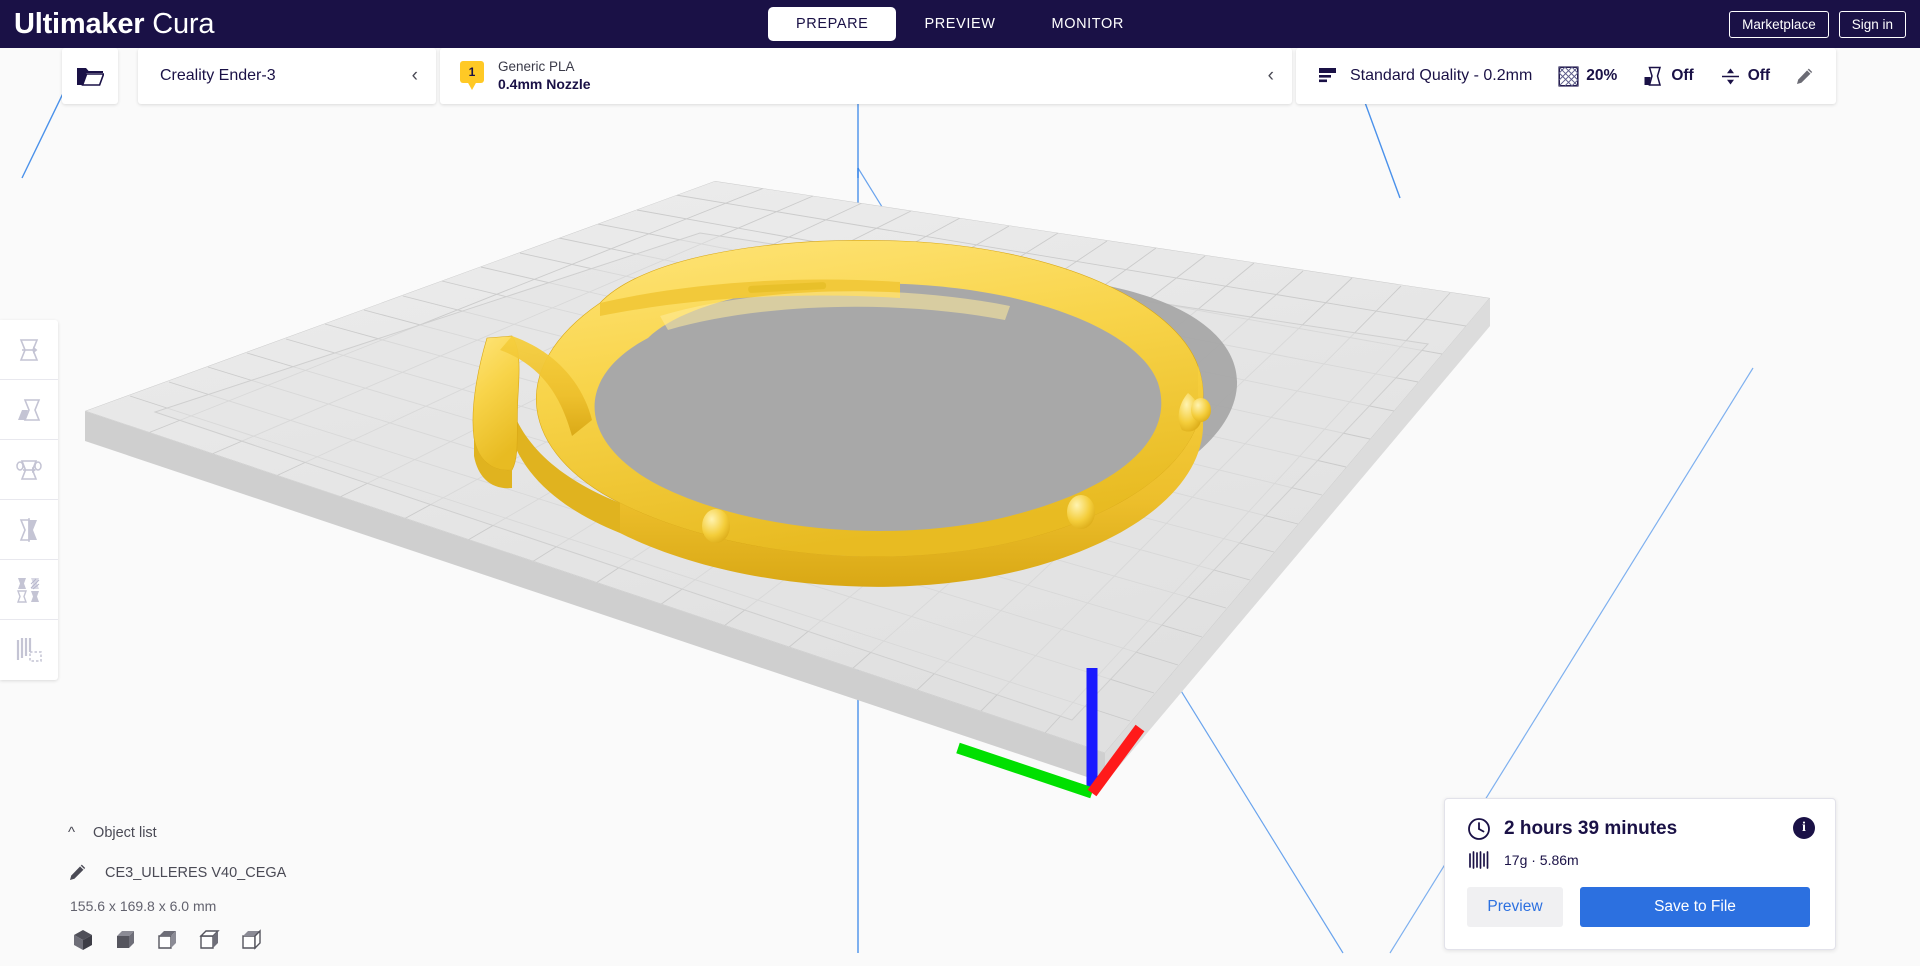 The image size is (1920, 966). I want to click on model-tools-toolbar, so click(29, 500).